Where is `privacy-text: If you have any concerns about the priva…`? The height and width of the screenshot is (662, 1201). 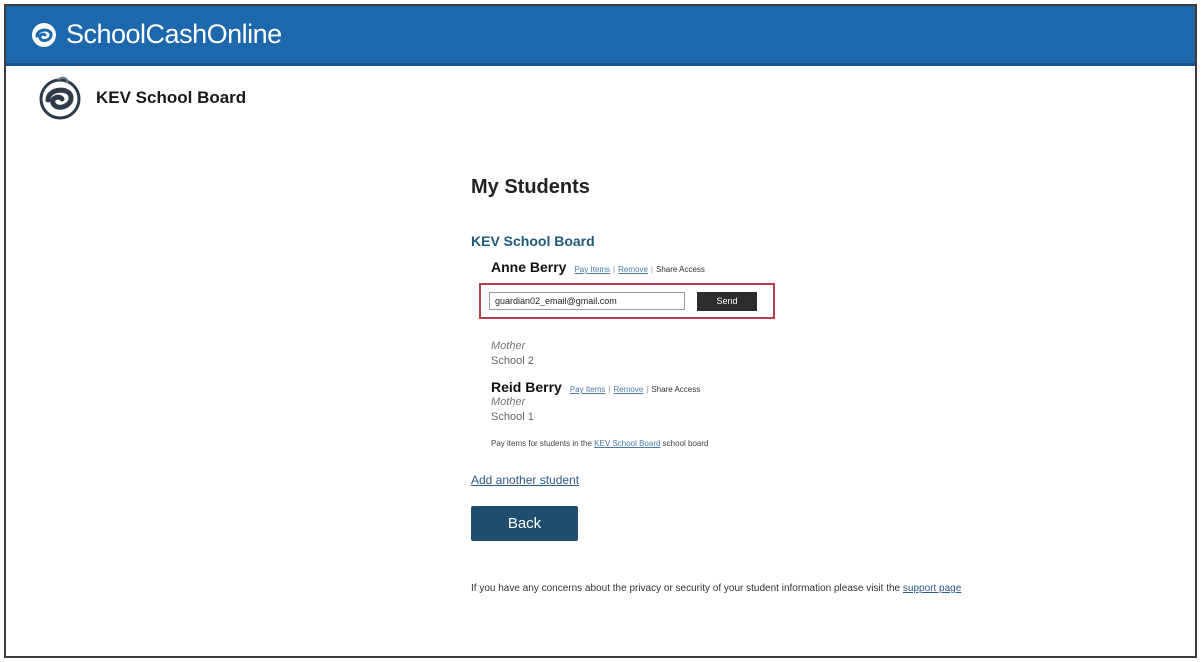 privacy-text: If you have any concerns about the priva… is located at coordinates (686, 588).